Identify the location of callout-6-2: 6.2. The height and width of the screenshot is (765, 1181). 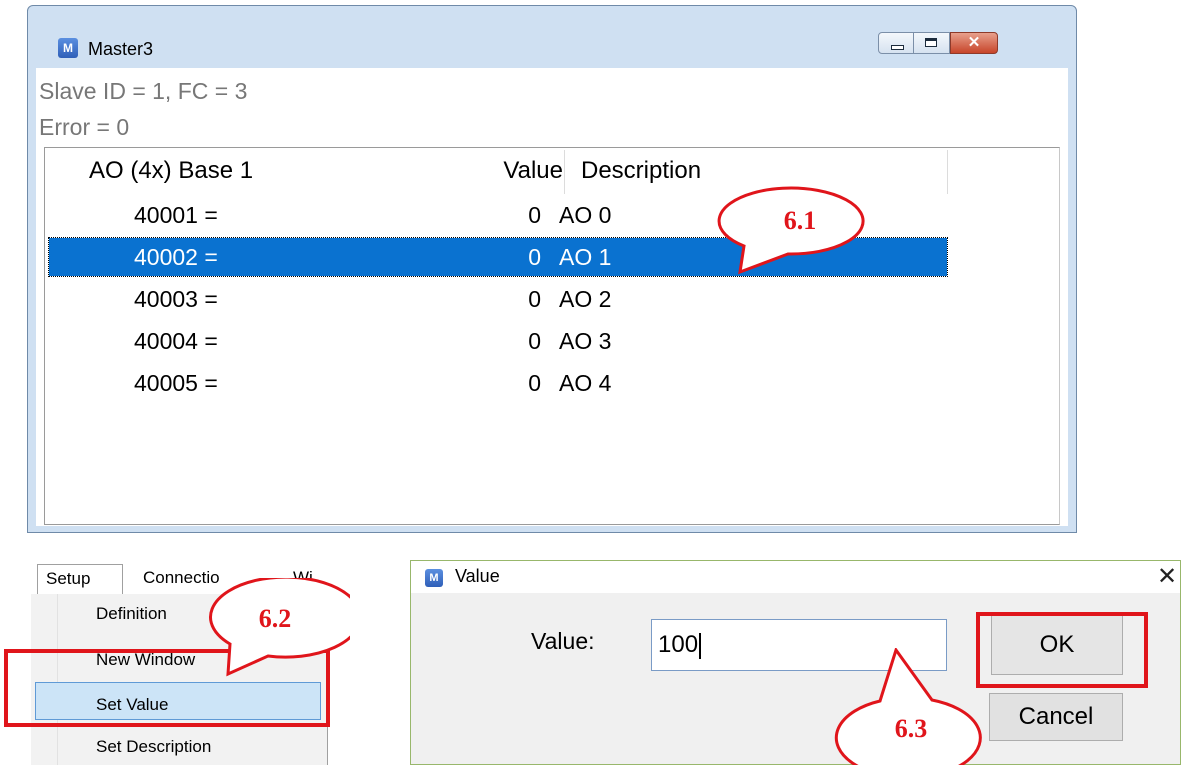
(270, 628).